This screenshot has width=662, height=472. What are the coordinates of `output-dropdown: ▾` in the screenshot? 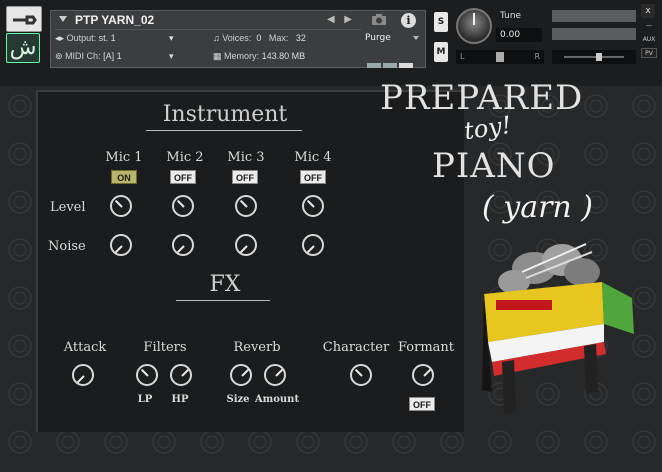 It's located at (171, 38).